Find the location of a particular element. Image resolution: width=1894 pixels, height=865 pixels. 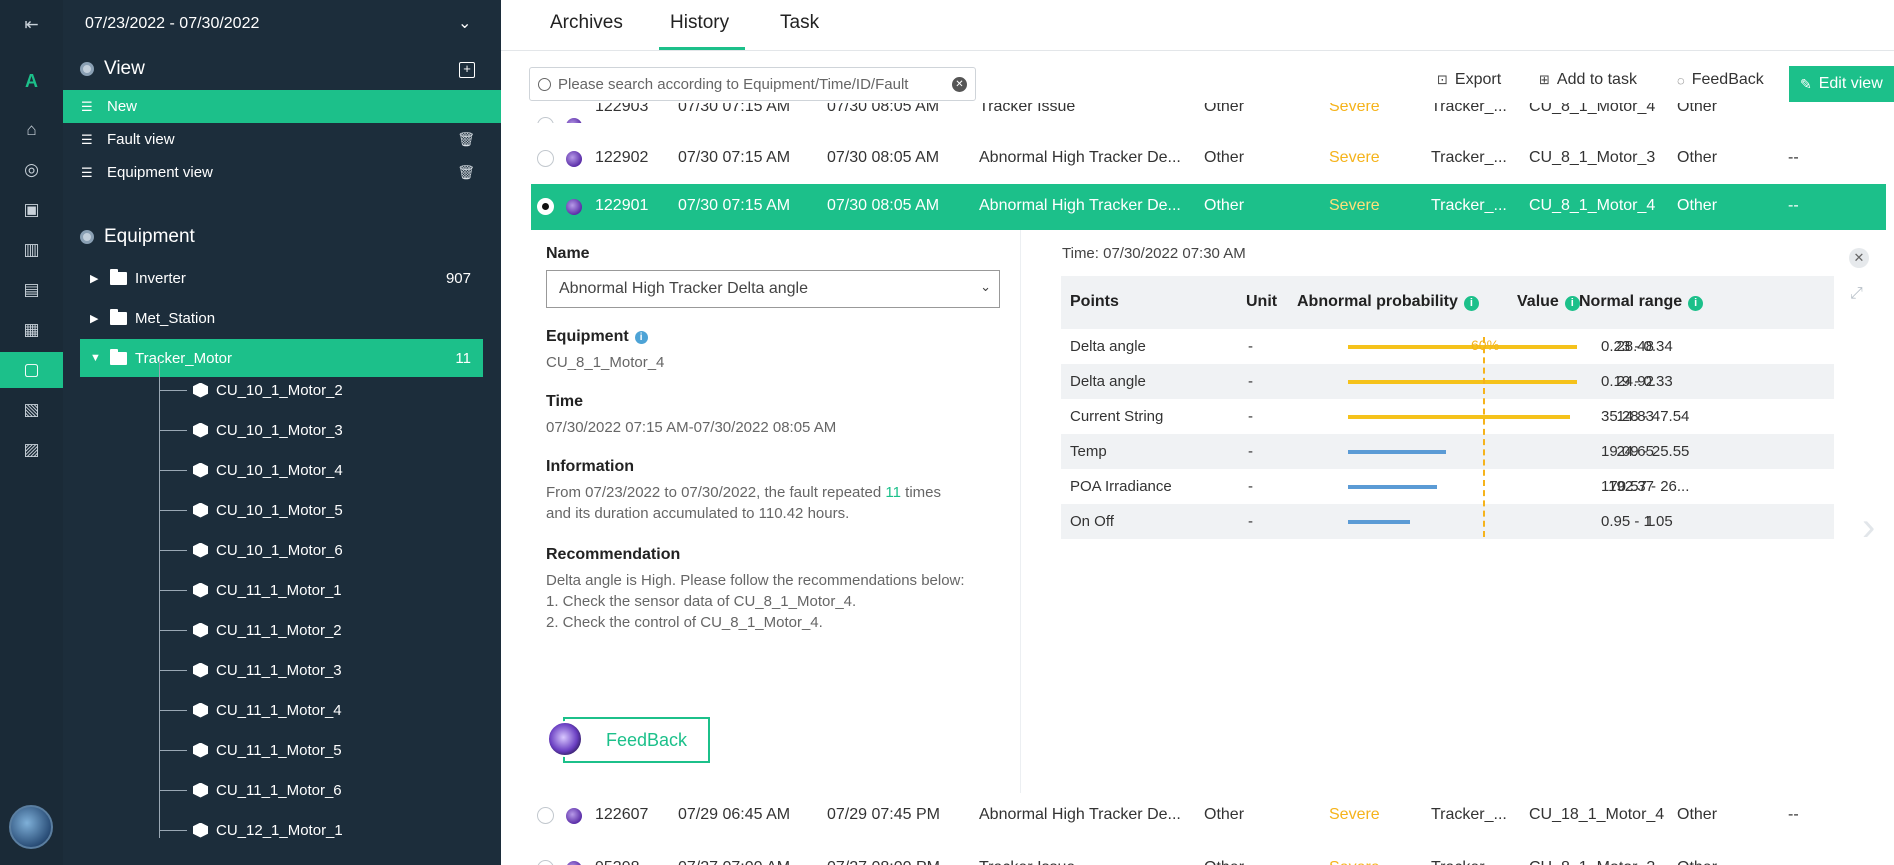

points-row: Delta angle -24.92 0.19 - 0.33 is located at coordinates (1447, 381).